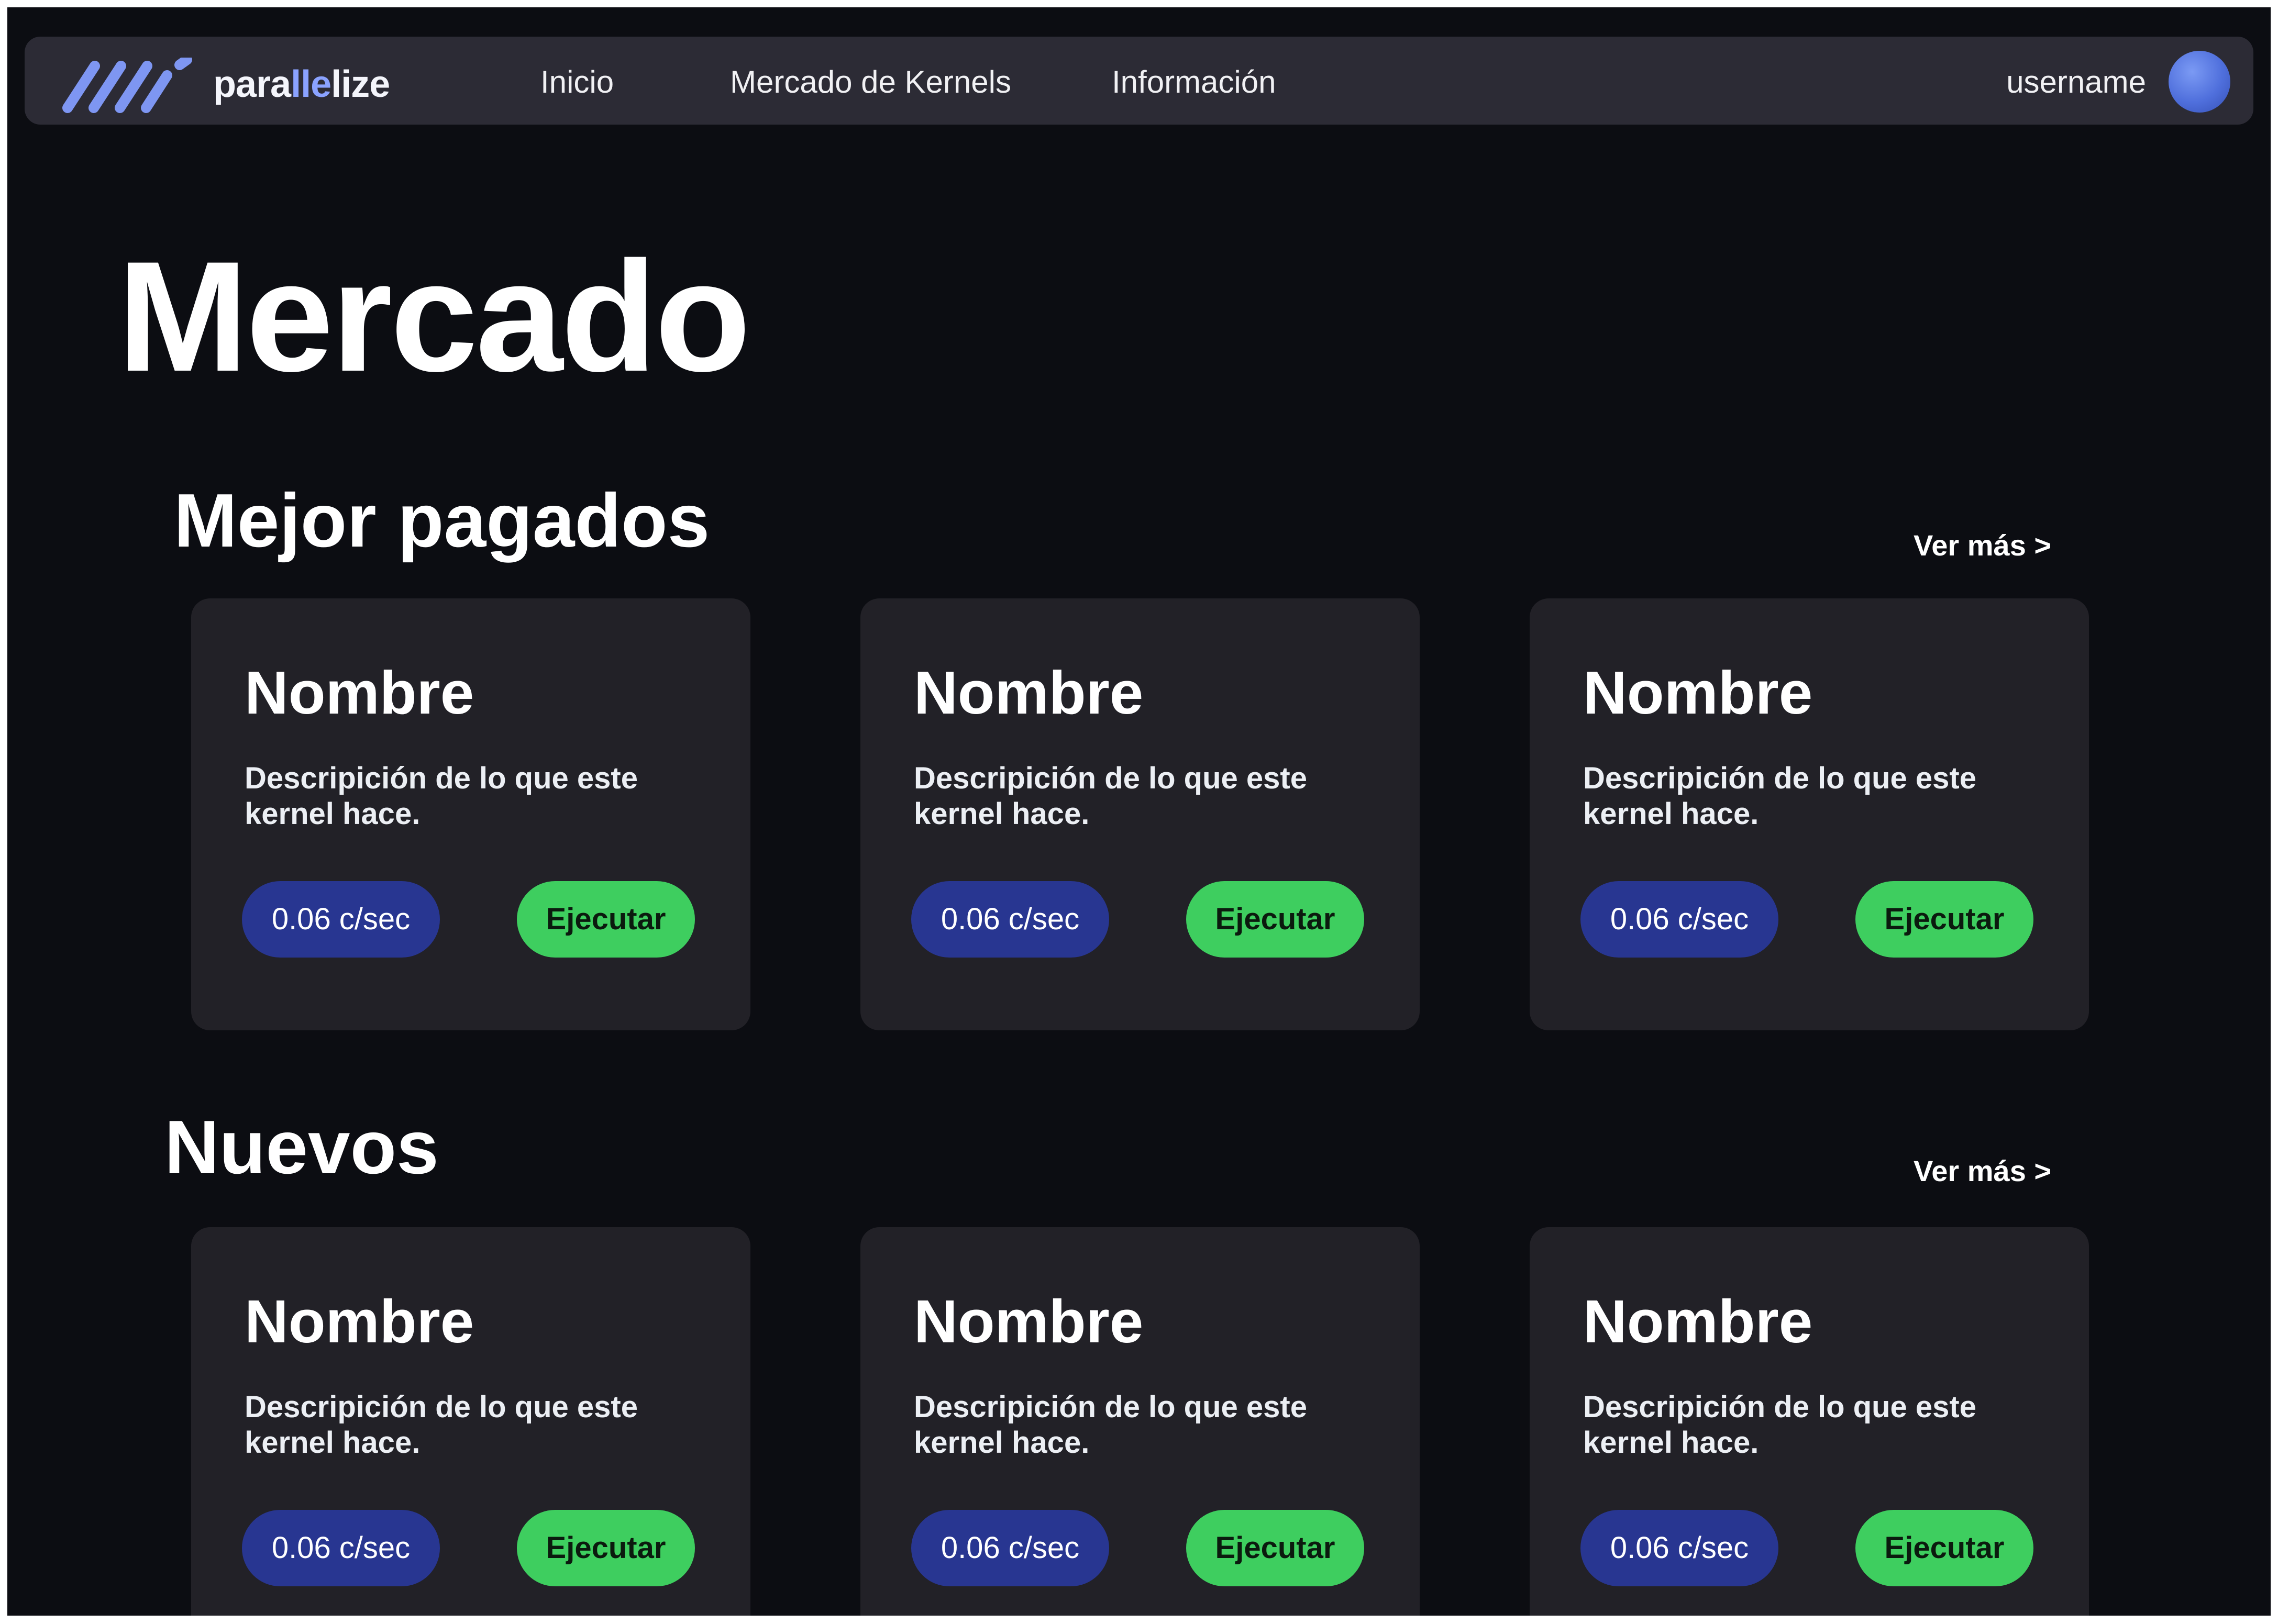 The height and width of the screenshot is (1624, 2278). What do you see at coordinates (434, 316) in the screenshot?
I see `page-title: Mercado` at bounding box center [434, 316].